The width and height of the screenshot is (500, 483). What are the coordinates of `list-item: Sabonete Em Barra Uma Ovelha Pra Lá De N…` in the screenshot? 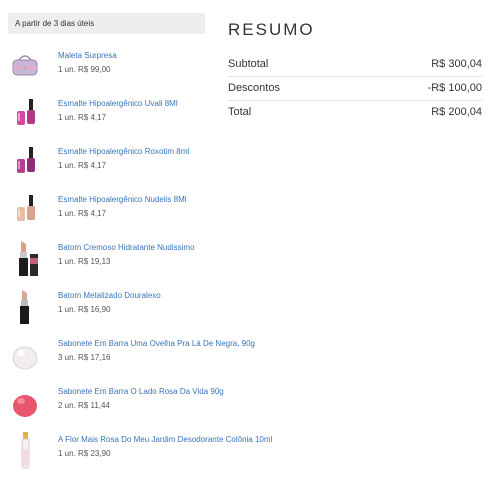 It's located at (158, 357).